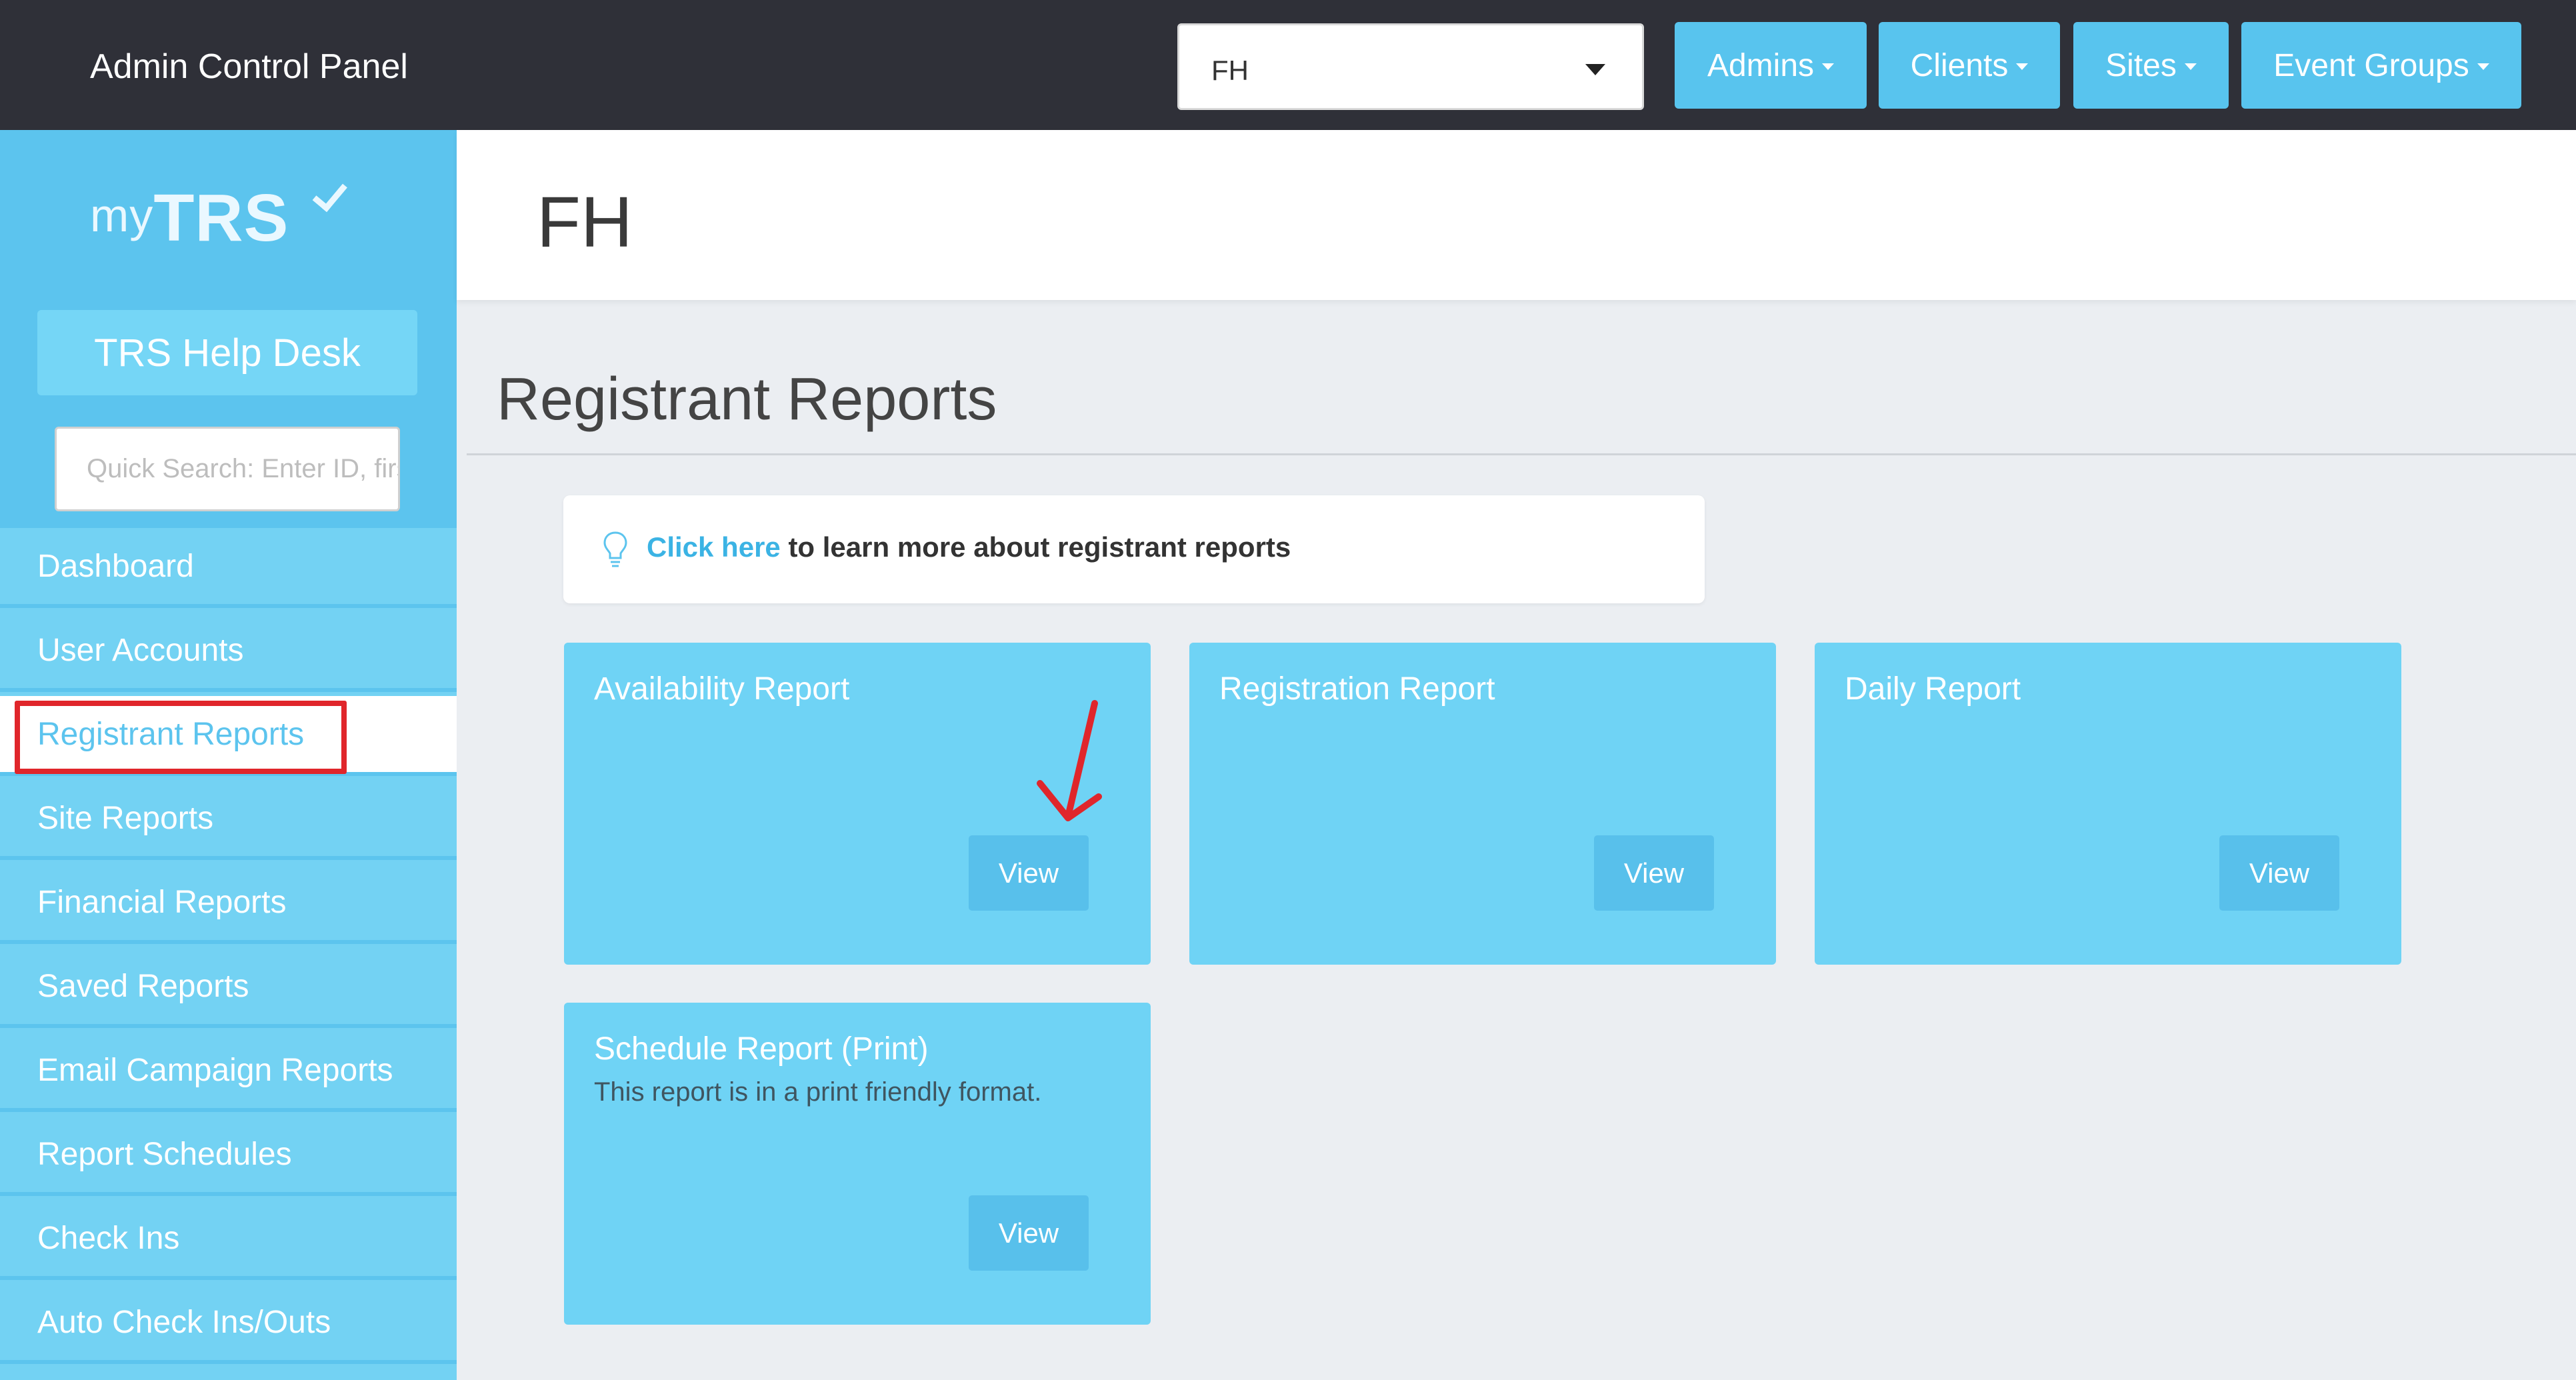 Image resolution: width=2576 pixels, height=1380 pixels. I want to click on sidebar-item-user-accounts: User Accounts, so click(228, 652).